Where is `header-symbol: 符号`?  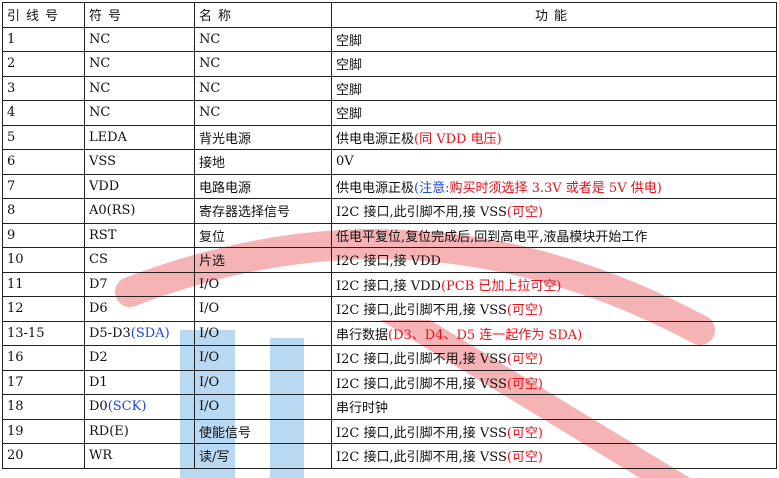
header-symbol: 符号 is located at coordinates (139, 15).